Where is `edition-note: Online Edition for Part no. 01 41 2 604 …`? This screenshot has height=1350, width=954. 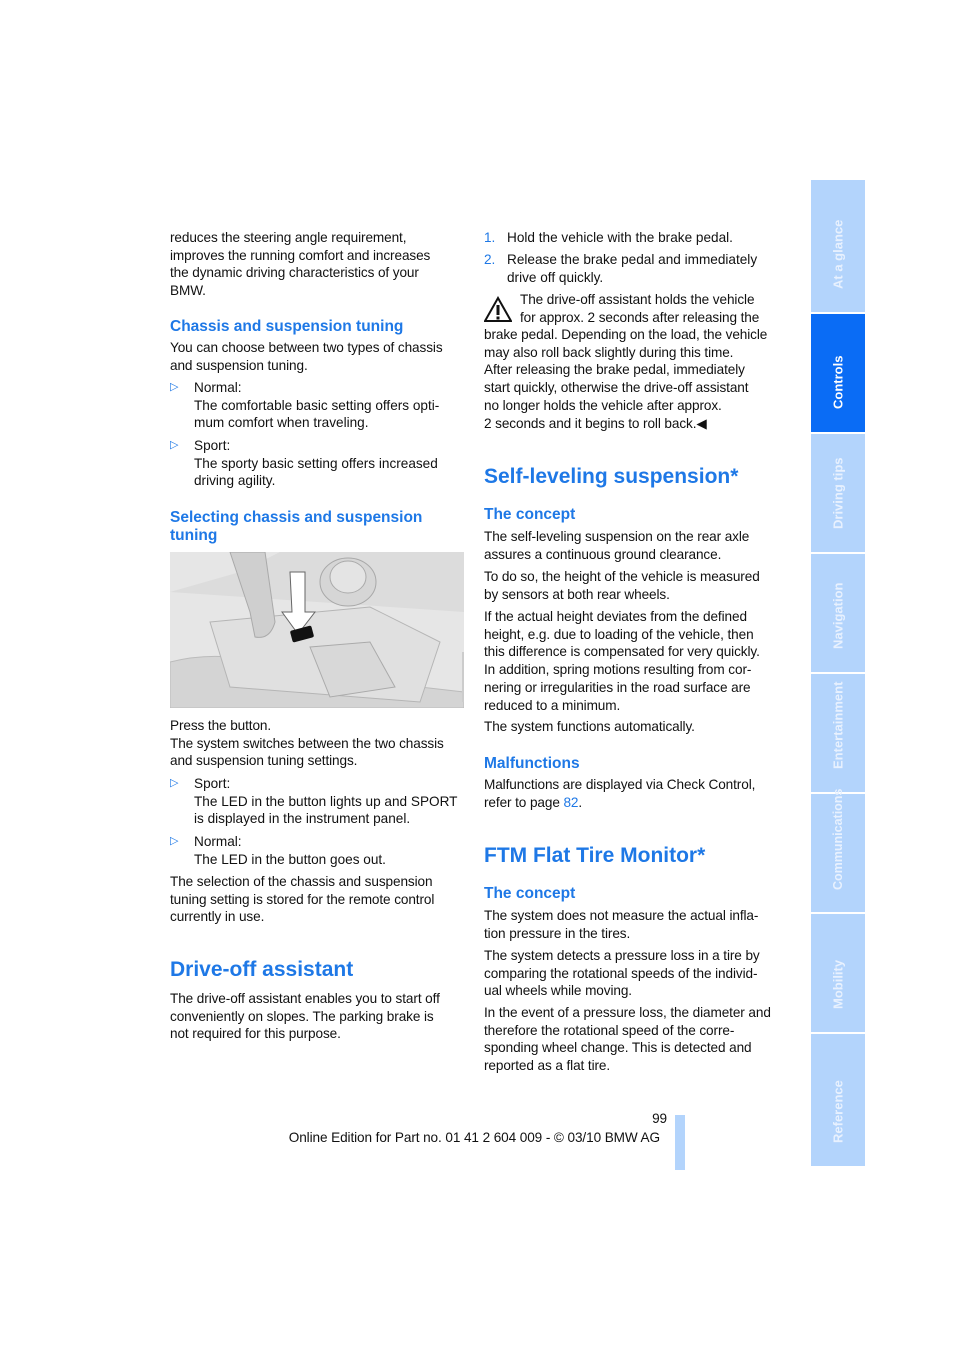
edition-note: Online Edition for Part no. 01 41 2 604 … is located at coordinates (474, 1137).